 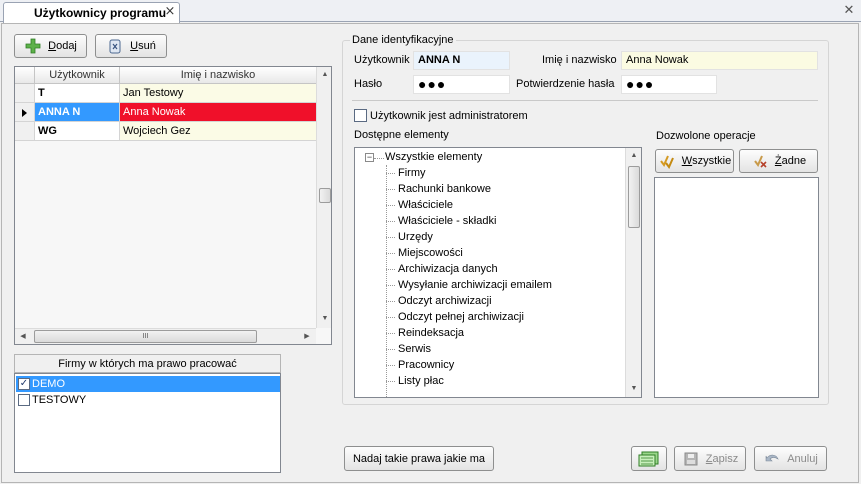 I want to click on firm-label: TESTOWY, so click(x=59, y=400).